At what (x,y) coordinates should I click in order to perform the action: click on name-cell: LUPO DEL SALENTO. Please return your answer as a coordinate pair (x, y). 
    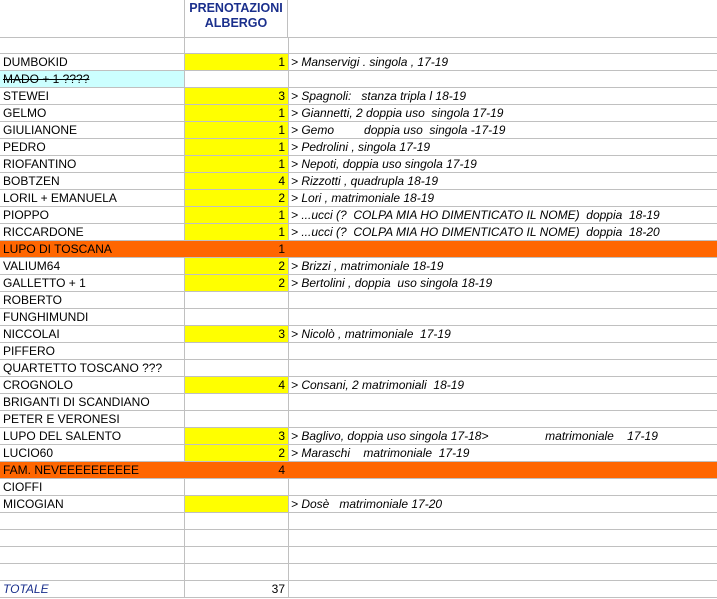
    Looking at the image, I should click on (92, 436).